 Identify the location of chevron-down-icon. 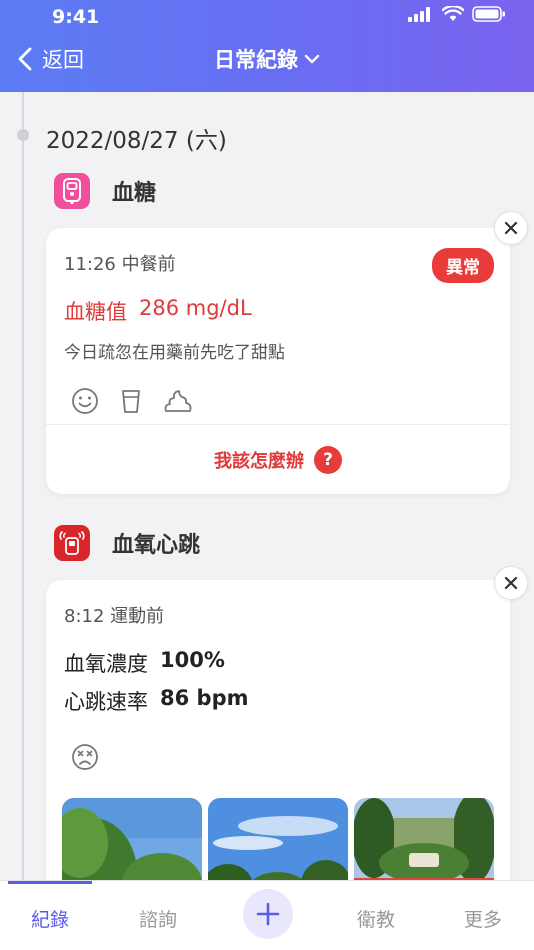
(312, 59).